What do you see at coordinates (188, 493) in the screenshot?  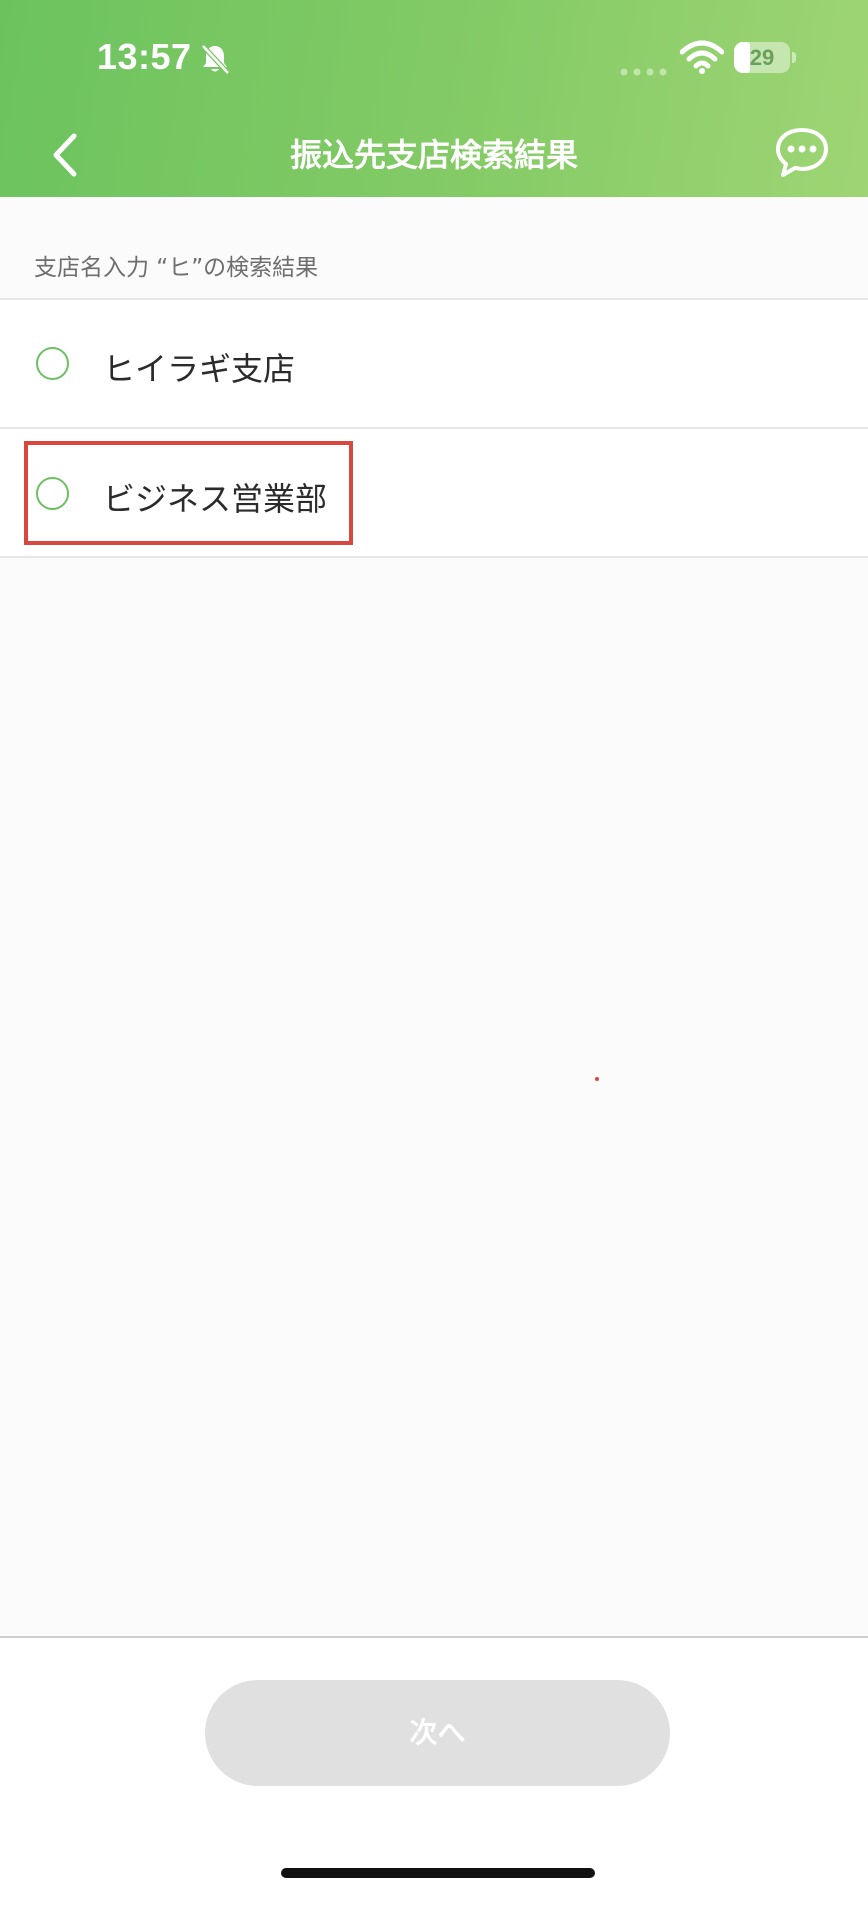 I see `highlight-box` at bounding box center [188, 493].